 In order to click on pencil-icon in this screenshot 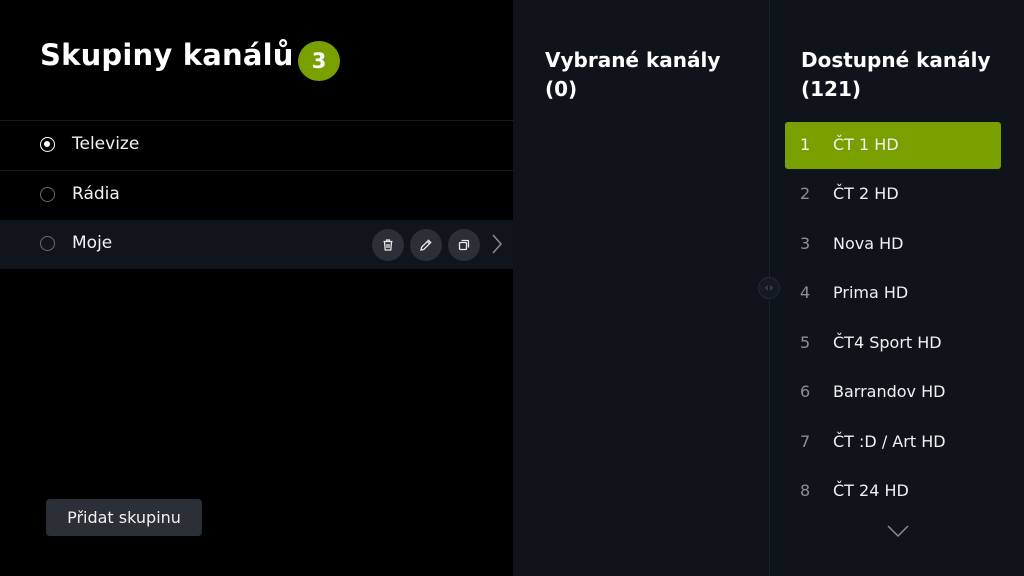, I will do `click(426, 245)`.